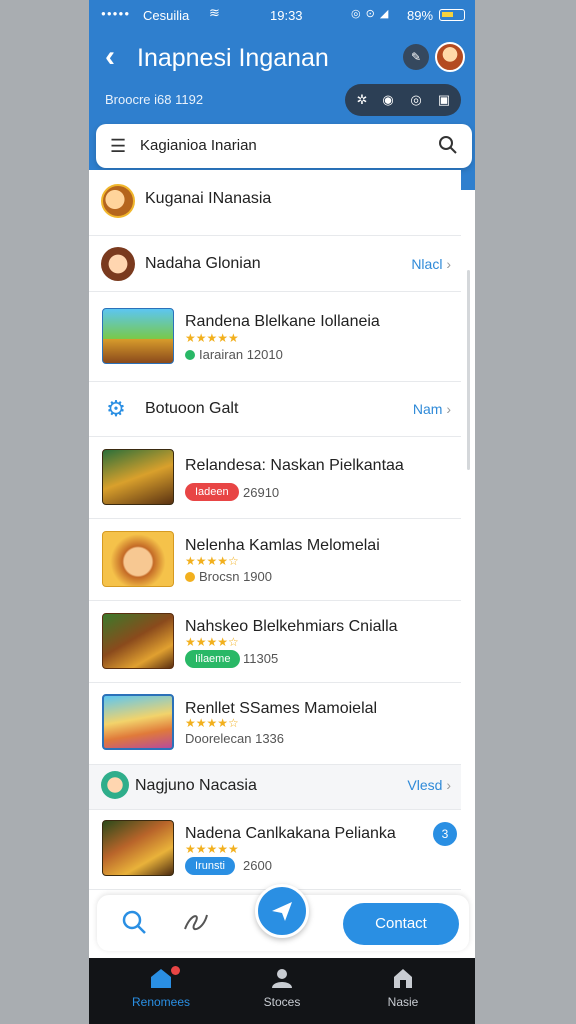 The width and height of the screenshot is (576, 1024). What do you see at coordinates (118, 201) in the screenshot?
I see `group-avatar` at bounding box center [118, 201].